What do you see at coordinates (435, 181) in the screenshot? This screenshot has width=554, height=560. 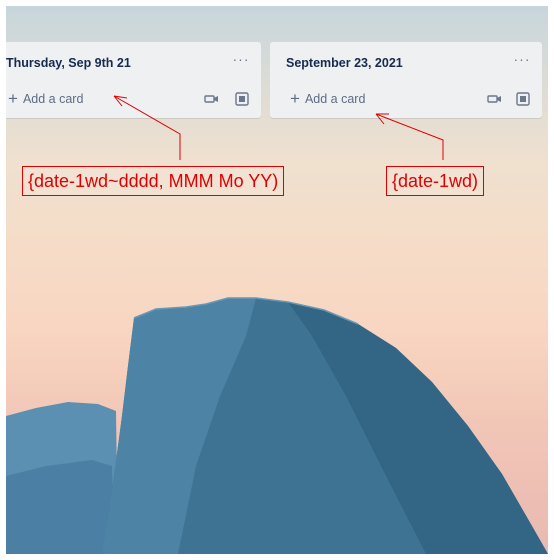 I see `annotation-date-format-short: {date-1wd)` at bounding box center [435, 181].